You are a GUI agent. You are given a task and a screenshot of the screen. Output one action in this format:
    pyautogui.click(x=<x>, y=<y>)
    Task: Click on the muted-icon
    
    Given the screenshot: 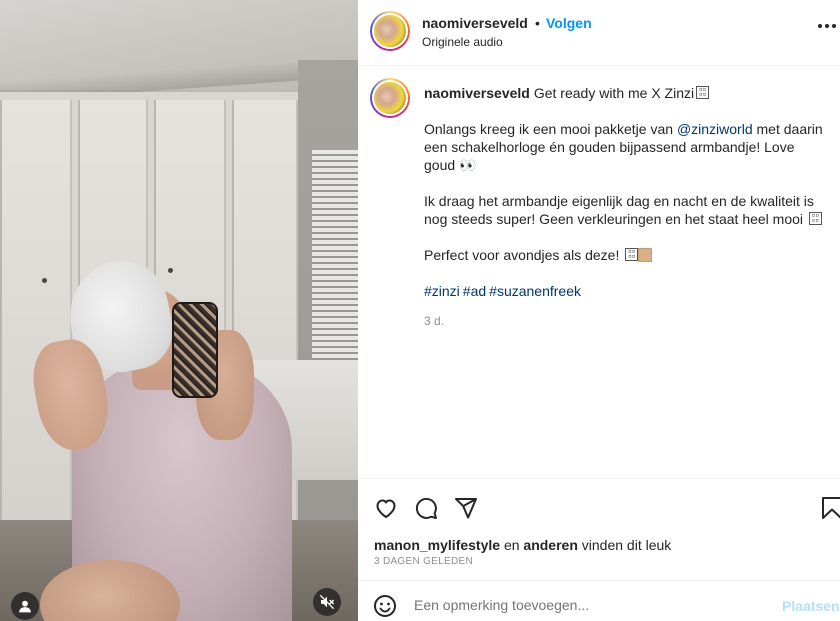 What is the action you would take?
    pyautogui.click(x=327, y=602)
    